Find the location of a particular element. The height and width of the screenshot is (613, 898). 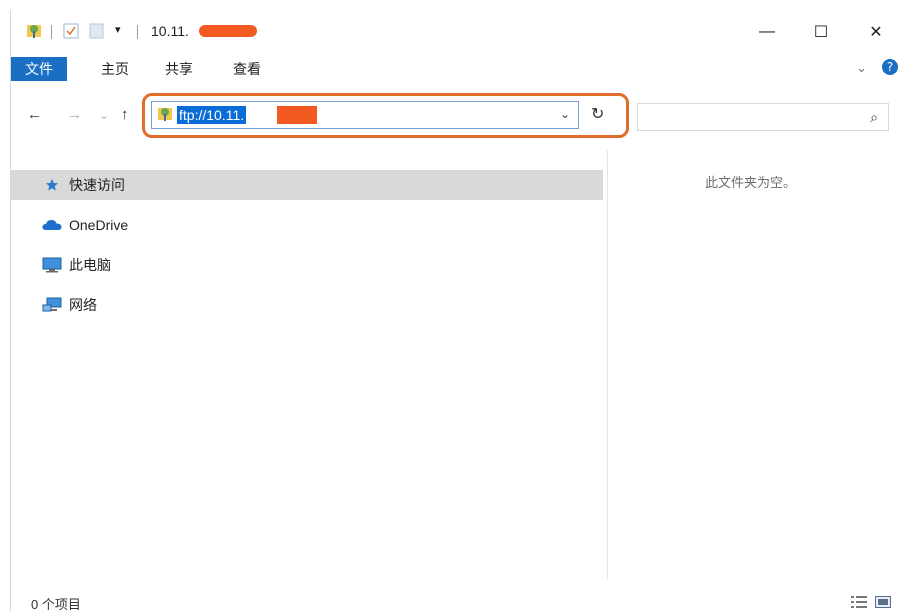

properties-checkbox-icon is located at coordinates (71, 32).